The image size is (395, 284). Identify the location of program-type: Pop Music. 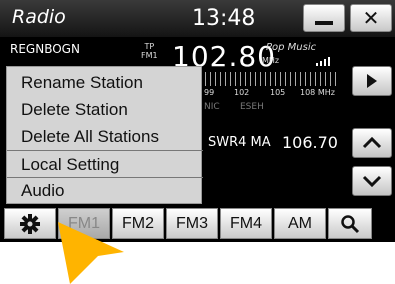
(291, 47).